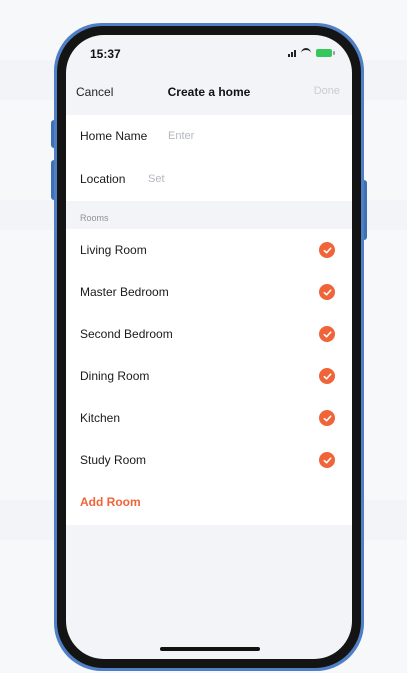 This screenshot has width=407, height=673. What do you see at coordinates (114, 136) in the screenshot?
I see `home-name-label: Home Name` at bounding box center [114, 136].